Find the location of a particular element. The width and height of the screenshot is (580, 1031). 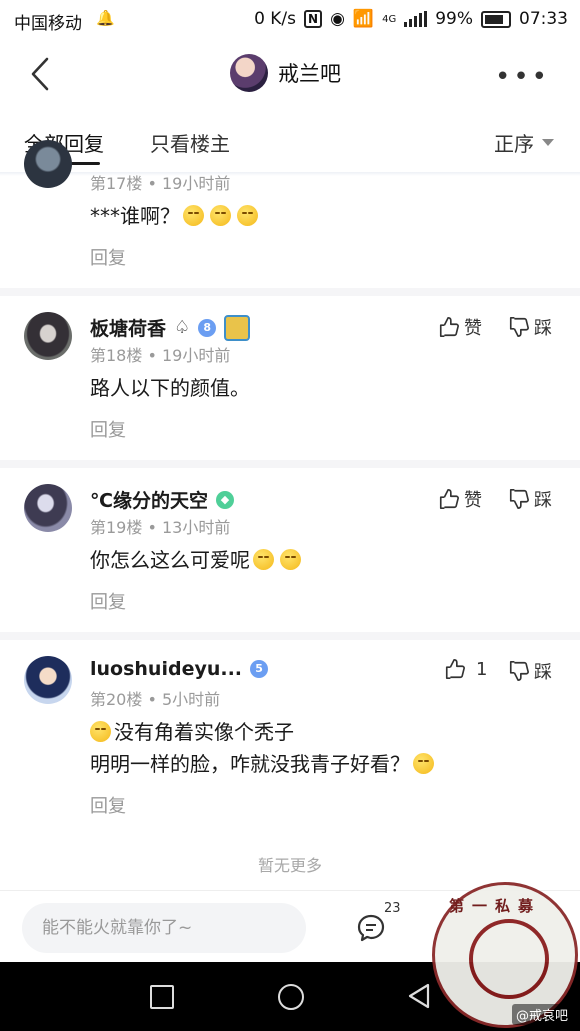

notification-bell-icon: 🔔 is located at coordinates (105, 18).